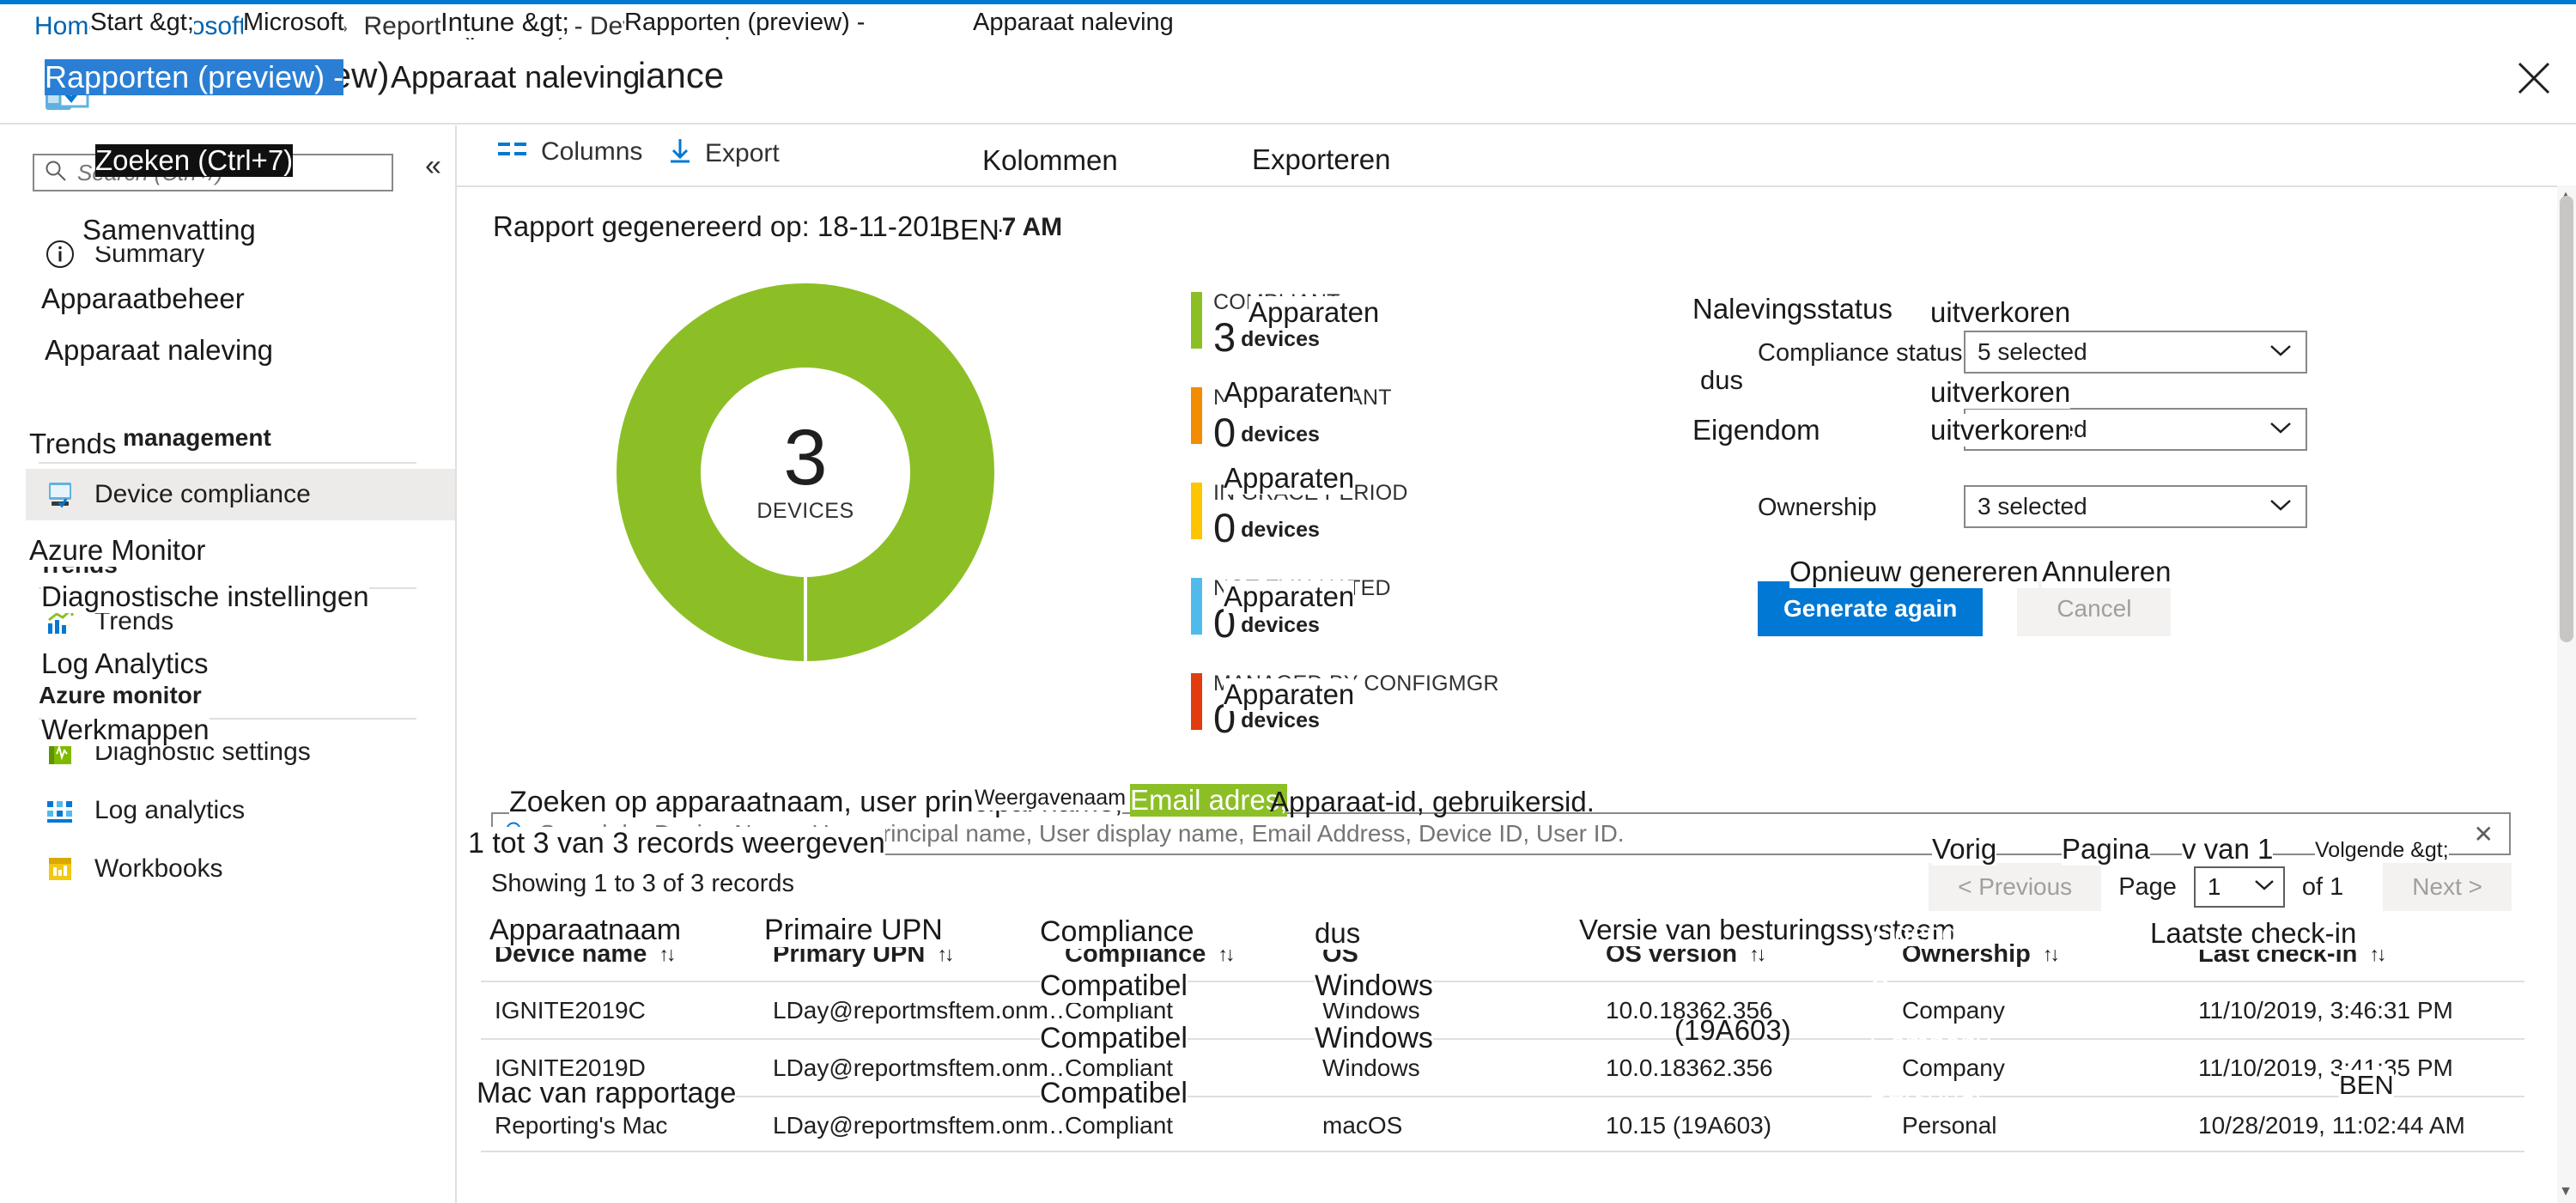 The image size is (2576, 1203). I want to click on page-number-select: 1, so click(2239, 887).